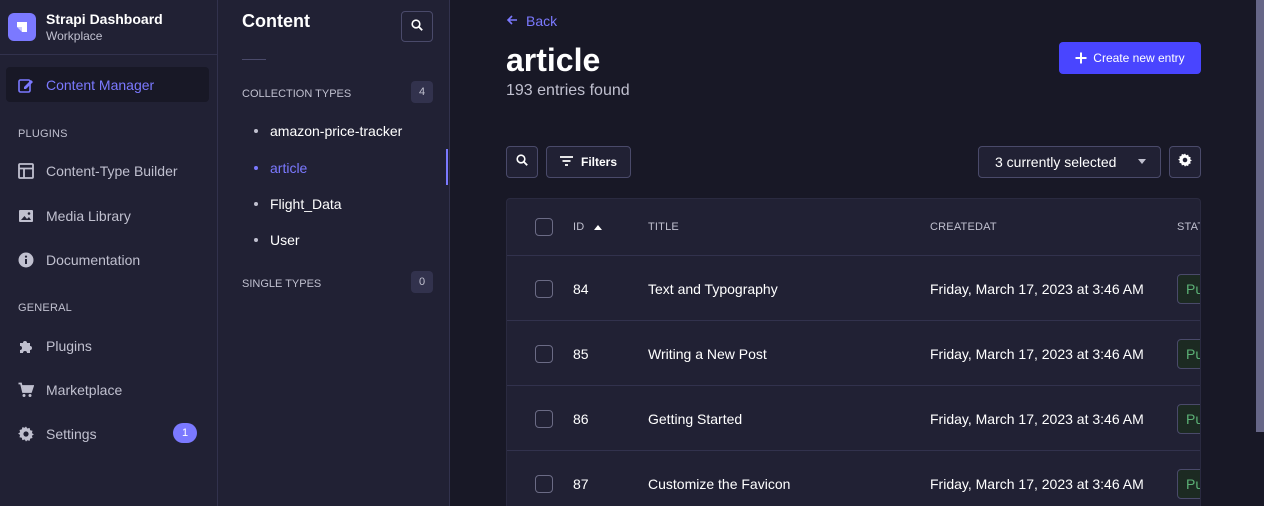 This screenshot has width=1264, height=506. What do you see at coordinates (581, 418) in the screenshot?
I see `row-id: 86` at bounding box center [581, 418].